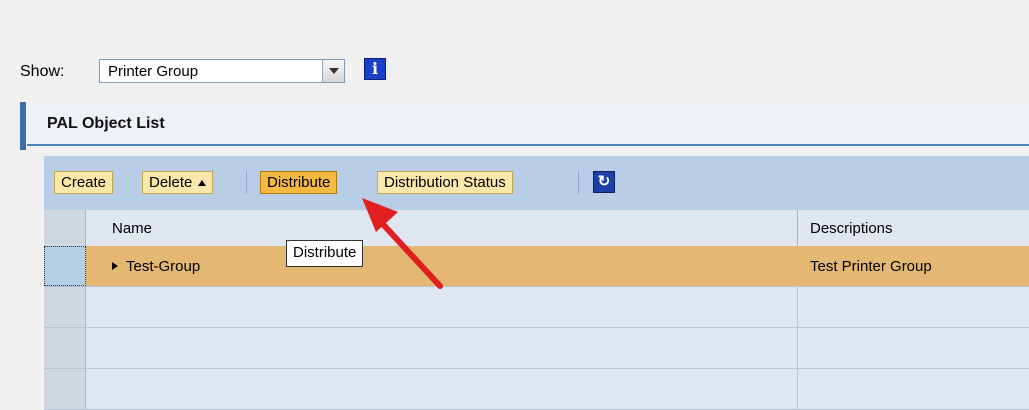  What do you see at coordinates (171, 182) in the screenshot?
I see `delete-button-label: Delete` at bounding box center [171, 182].